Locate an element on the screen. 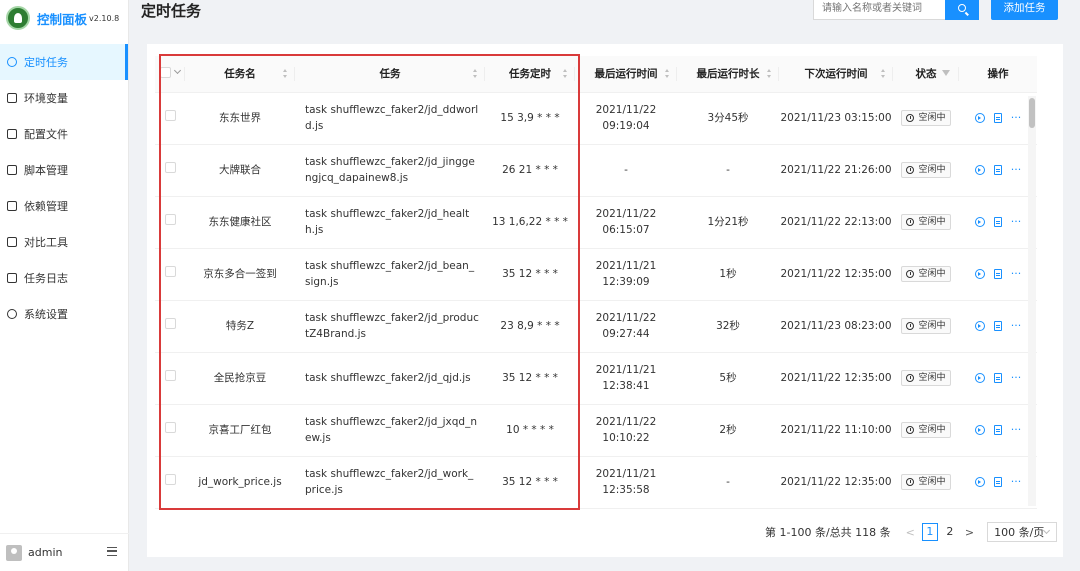  column-header-schedule: 任务定时 is located at coordinates (530, 74).